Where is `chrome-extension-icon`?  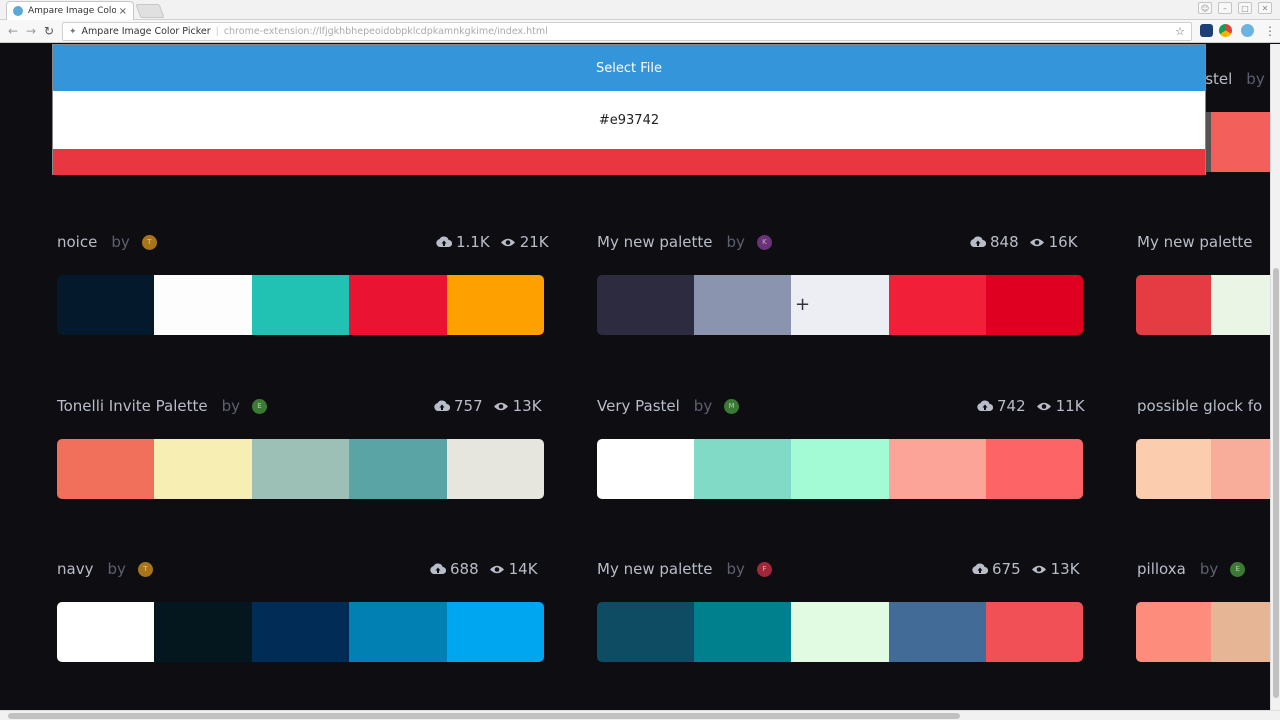 chrome-extension-icon is located at coordinates (1225, 30).